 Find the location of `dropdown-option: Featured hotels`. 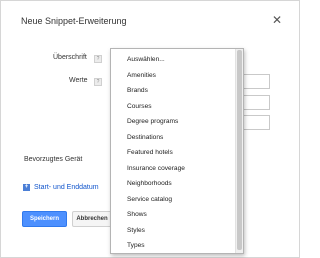

dropdown-option: Featured hotels is located at coordinates (173, 153).